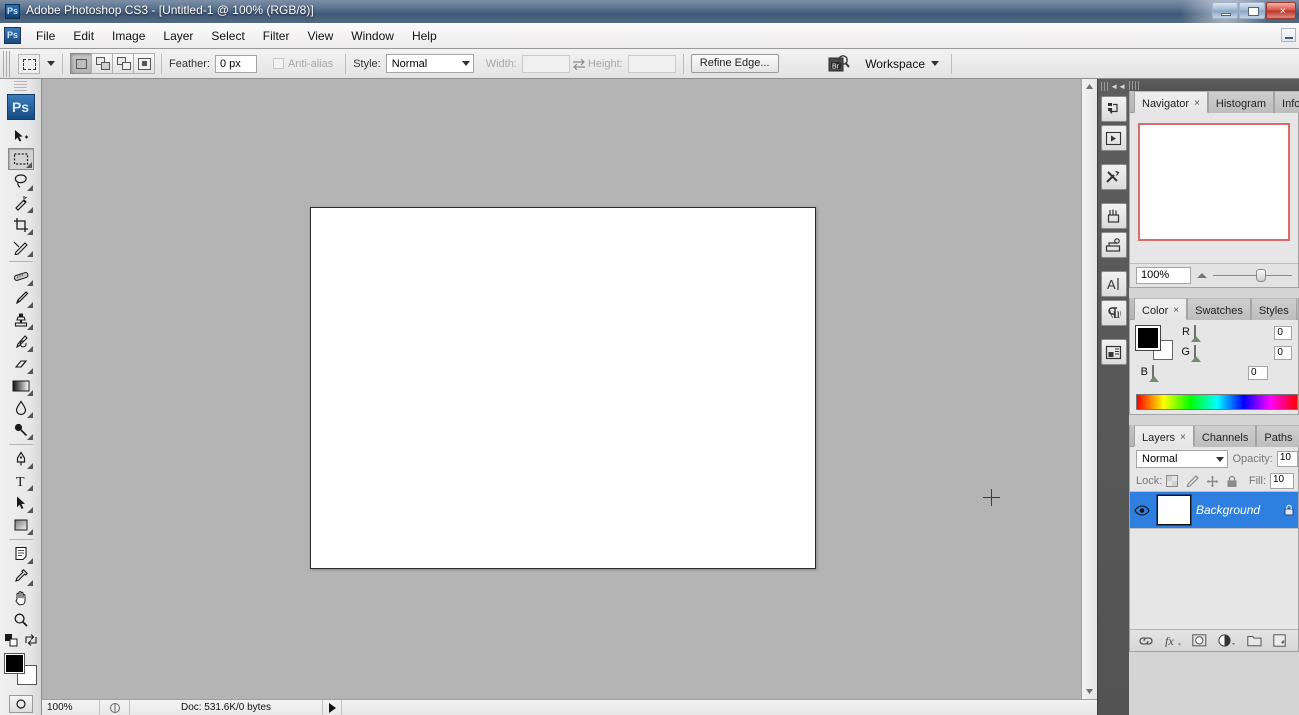  What do you see at coordinates (1237, 510) in the screenshot?
I see `layer-name: Background` at bounding box center [1237, 510].